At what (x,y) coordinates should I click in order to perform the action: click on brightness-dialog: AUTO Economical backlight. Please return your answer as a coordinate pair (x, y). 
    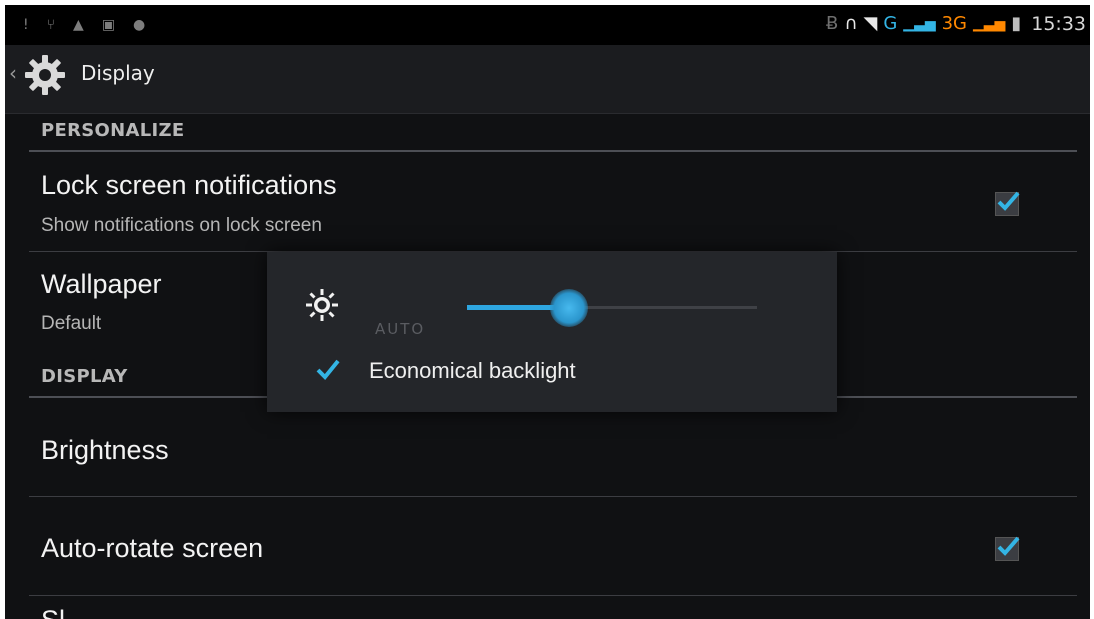
    Looking at the image, I should click on (552, 332).